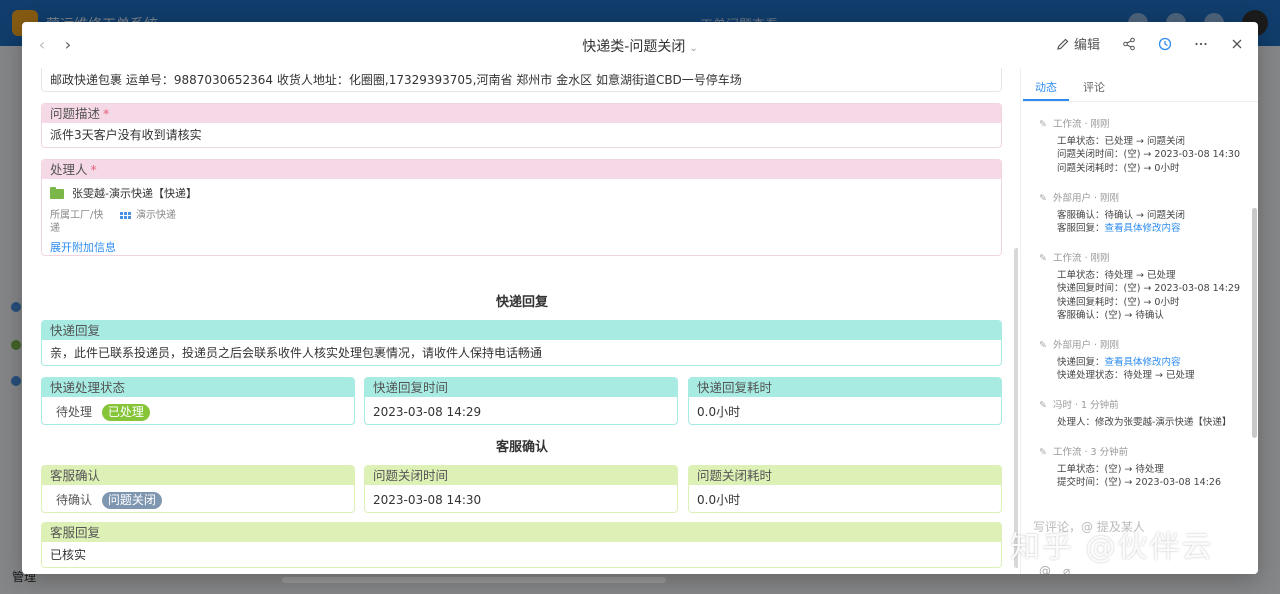 The width and height of the screenshot is (1280, 594). I want to click on express-reply-header: 快递回复, so click(521, 330).